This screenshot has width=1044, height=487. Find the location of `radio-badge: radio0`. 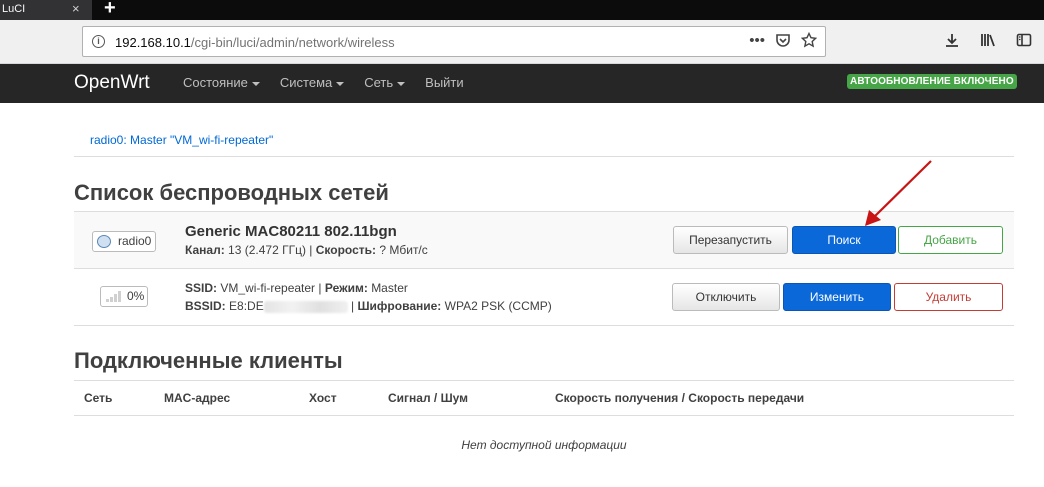

radio-badge: radio0 is located at coordinates (124, 241).